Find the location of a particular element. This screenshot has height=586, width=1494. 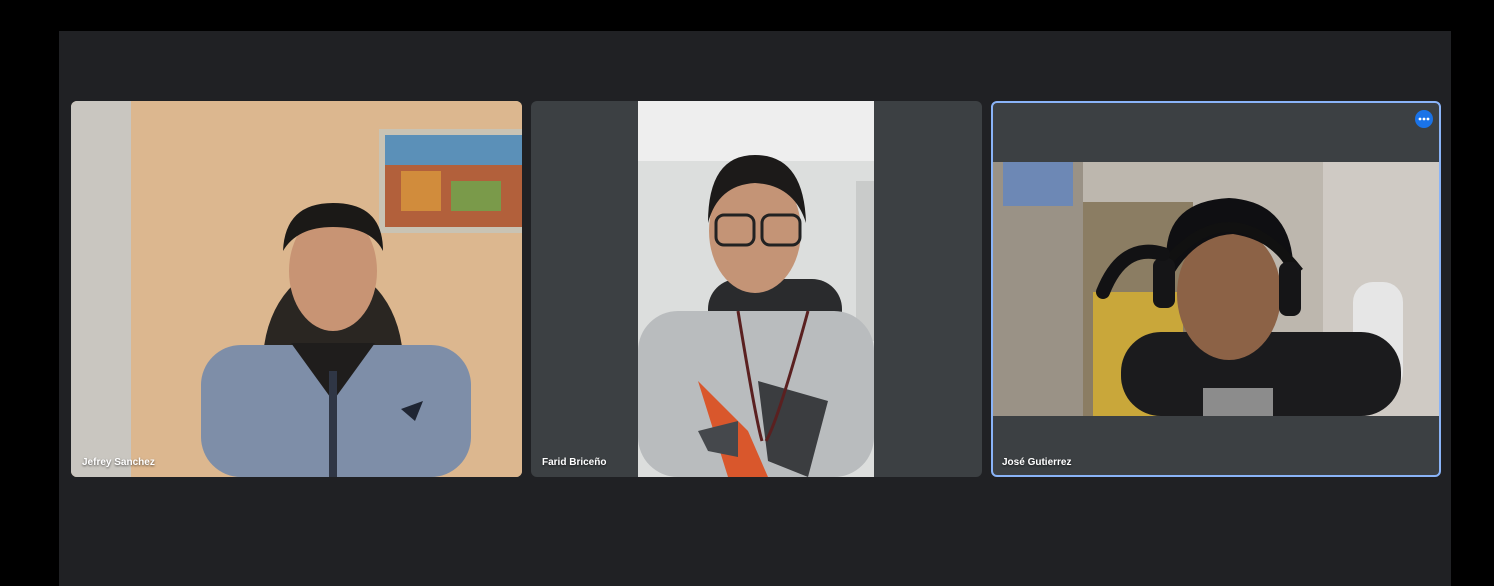

more-options-button is located at coordinates (1424, 119).